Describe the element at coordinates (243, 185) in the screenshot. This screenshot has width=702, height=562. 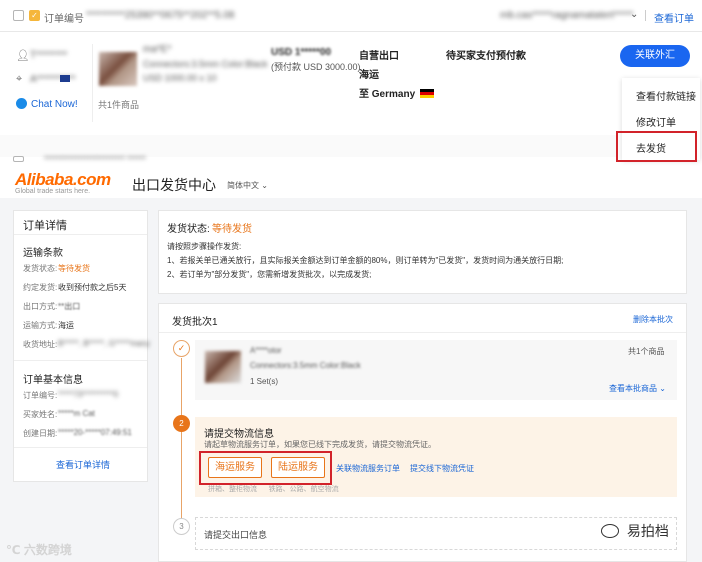
I see `language-label: 简体中文` at that location.